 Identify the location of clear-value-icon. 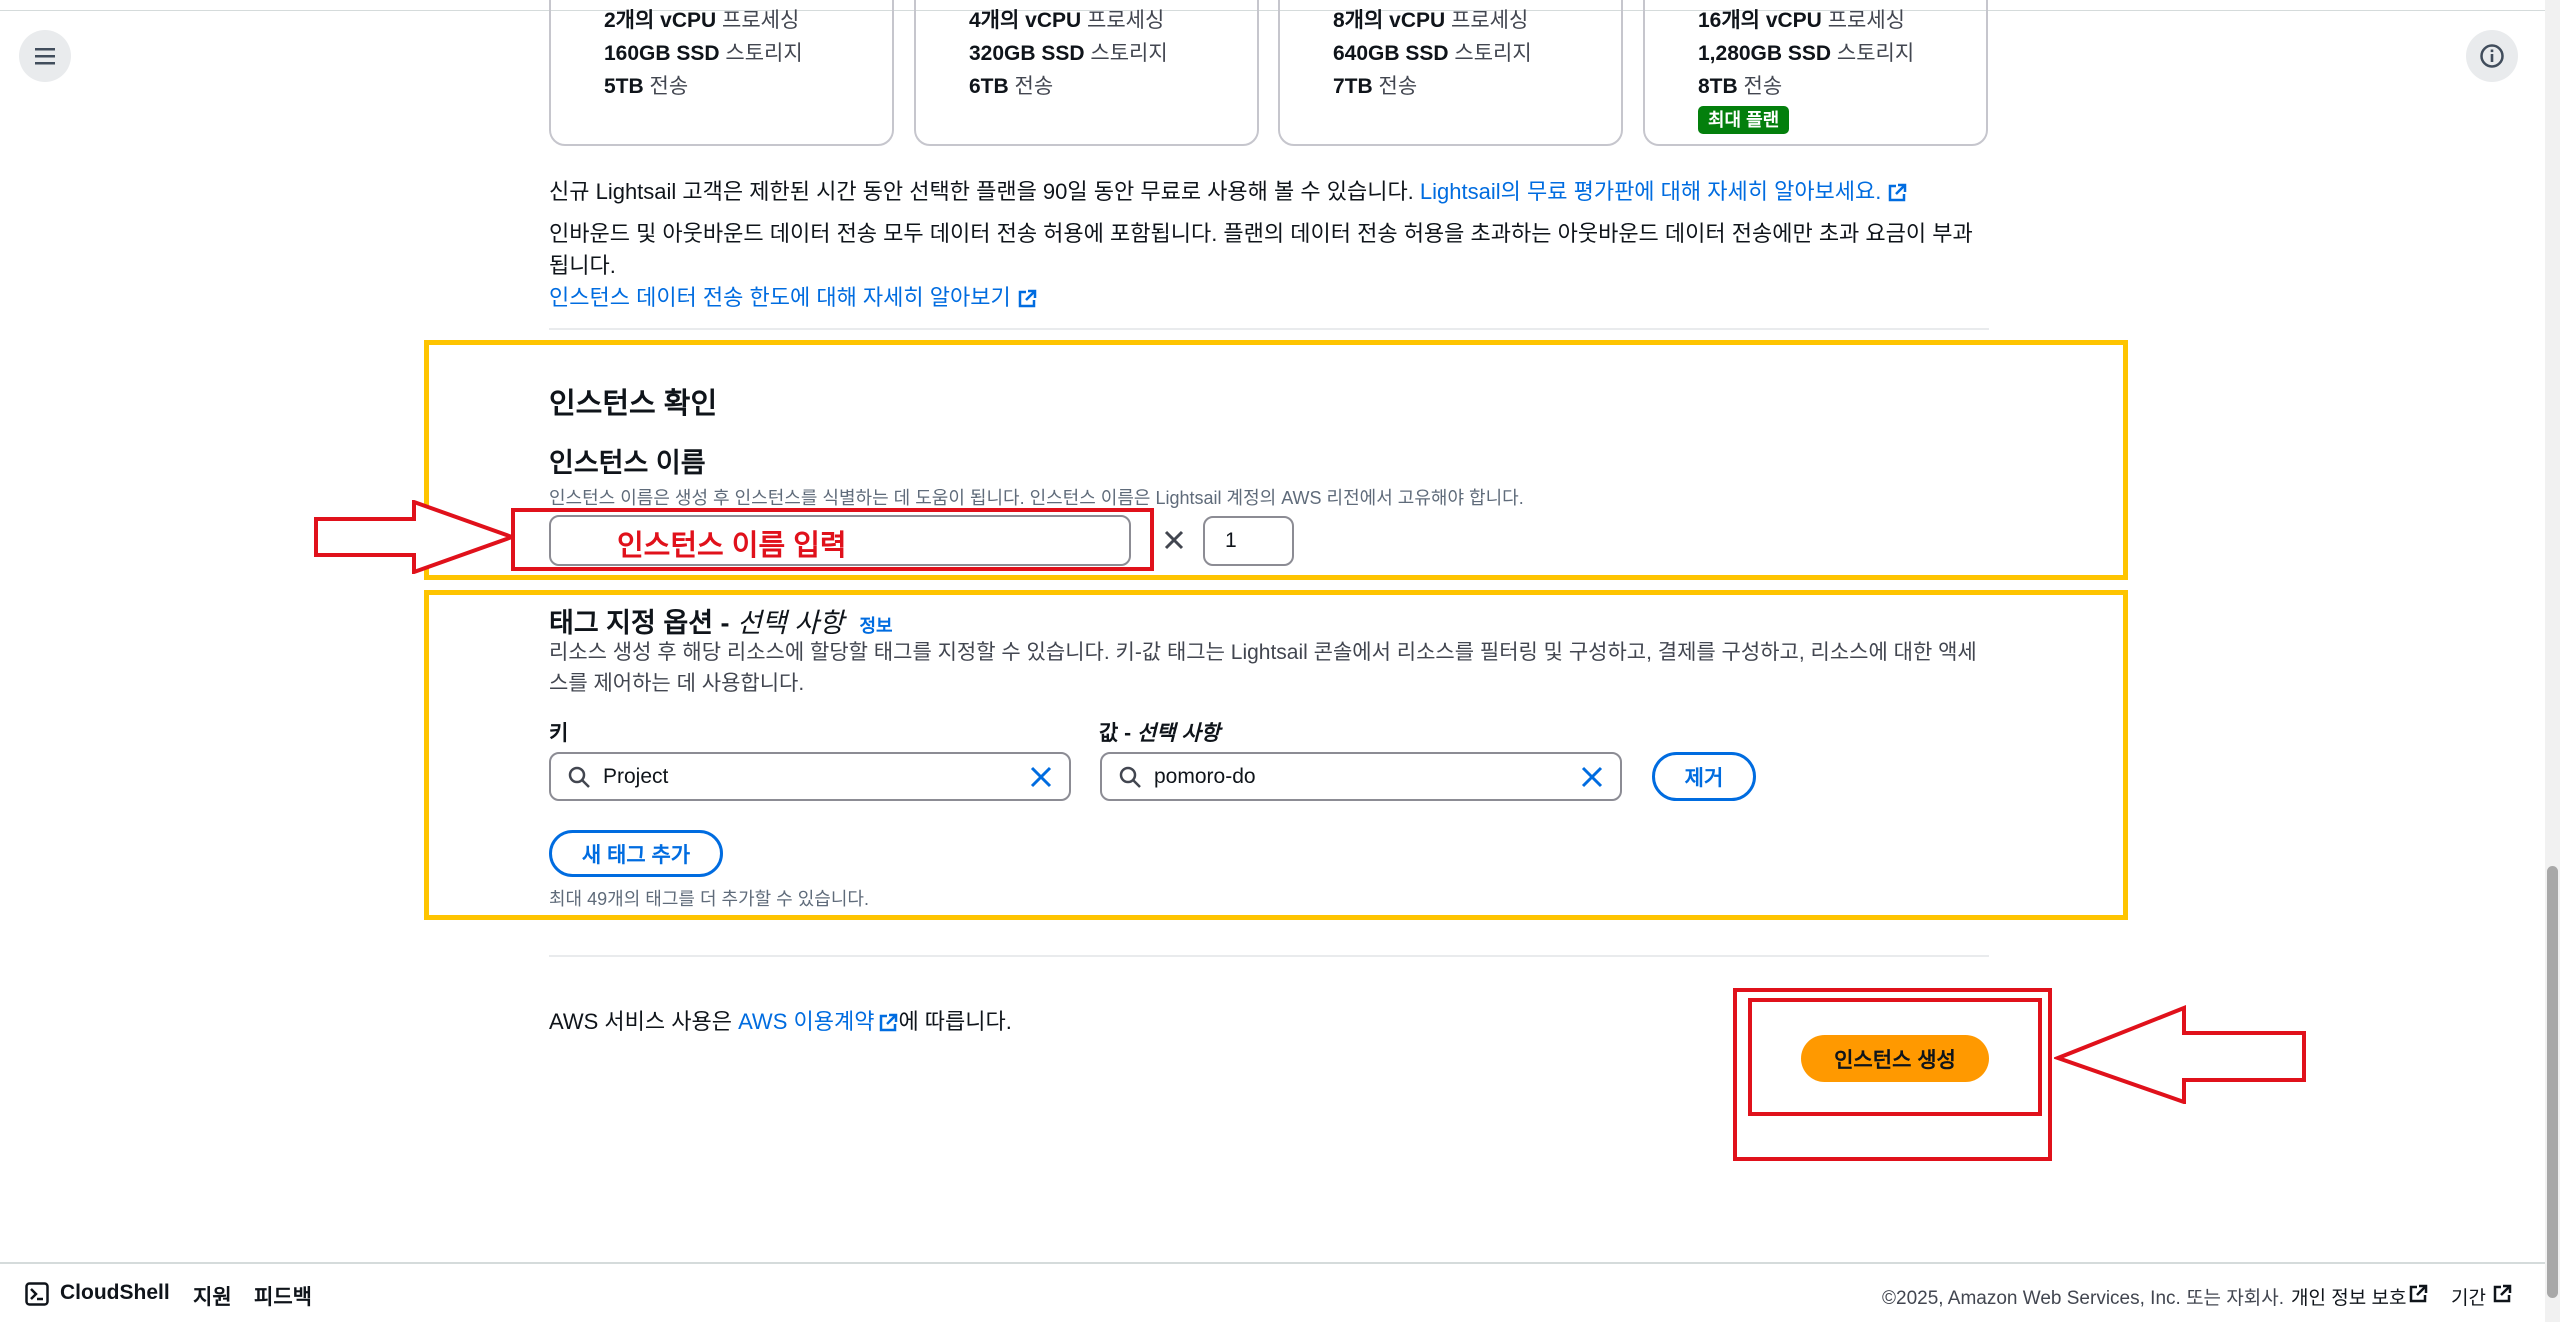
(1592, 777).